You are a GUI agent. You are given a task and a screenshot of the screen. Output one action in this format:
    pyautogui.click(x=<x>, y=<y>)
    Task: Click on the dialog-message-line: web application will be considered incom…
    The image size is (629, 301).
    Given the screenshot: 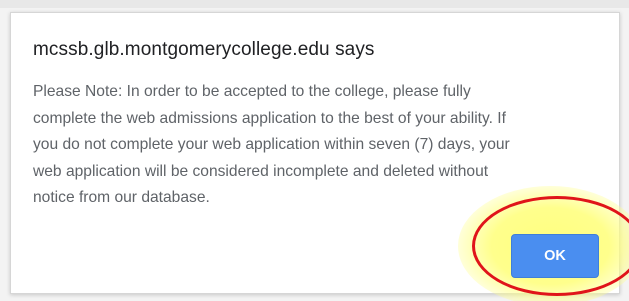 What is the action you would take?
    pyautogui.click(x=261, y=171)
    